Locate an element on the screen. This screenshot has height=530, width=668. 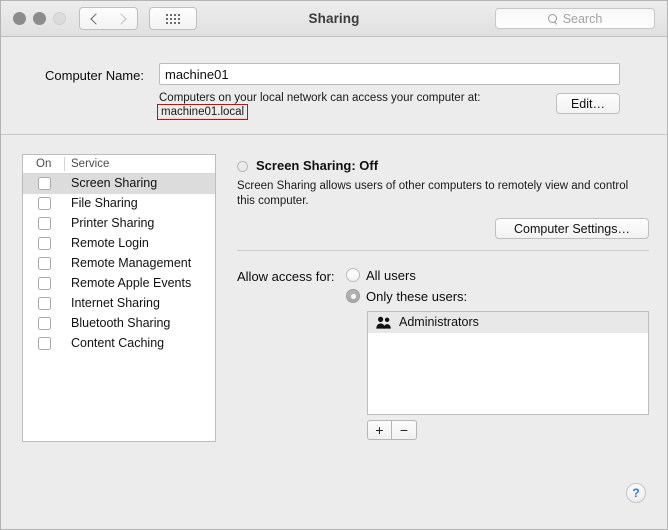
service-row-internet-sharing: Internet Sharing is located at coordinates (119, 304).